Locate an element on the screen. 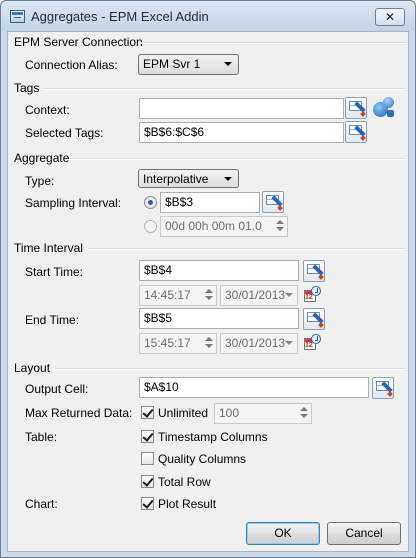 The height and width of the screenshot is (558, 416). app-icon is located at coordinates (17, 16).